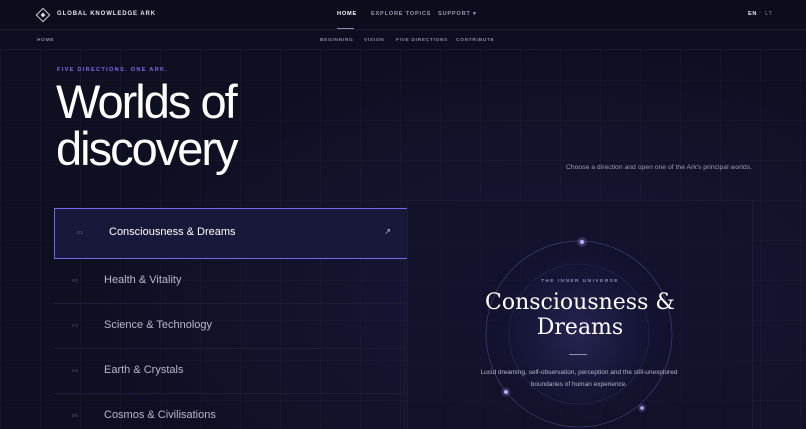  What do you see at coordinates (113, 70) in the screenshot?
I see `hero-eyebrow: FIVE DIRECTIONS. ONE ARK.` at bounding box center [113, 70].